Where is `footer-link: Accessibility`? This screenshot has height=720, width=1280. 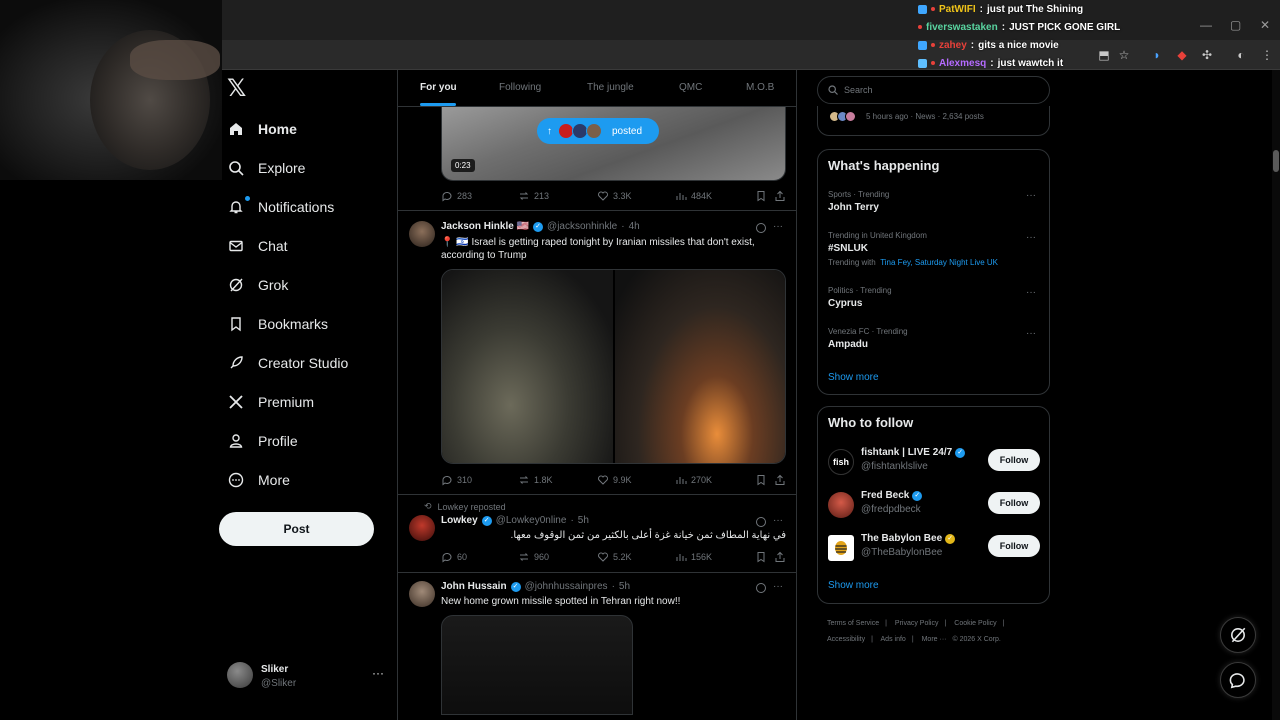
footer-link: Accessibility is located at coordinates (846, 639).